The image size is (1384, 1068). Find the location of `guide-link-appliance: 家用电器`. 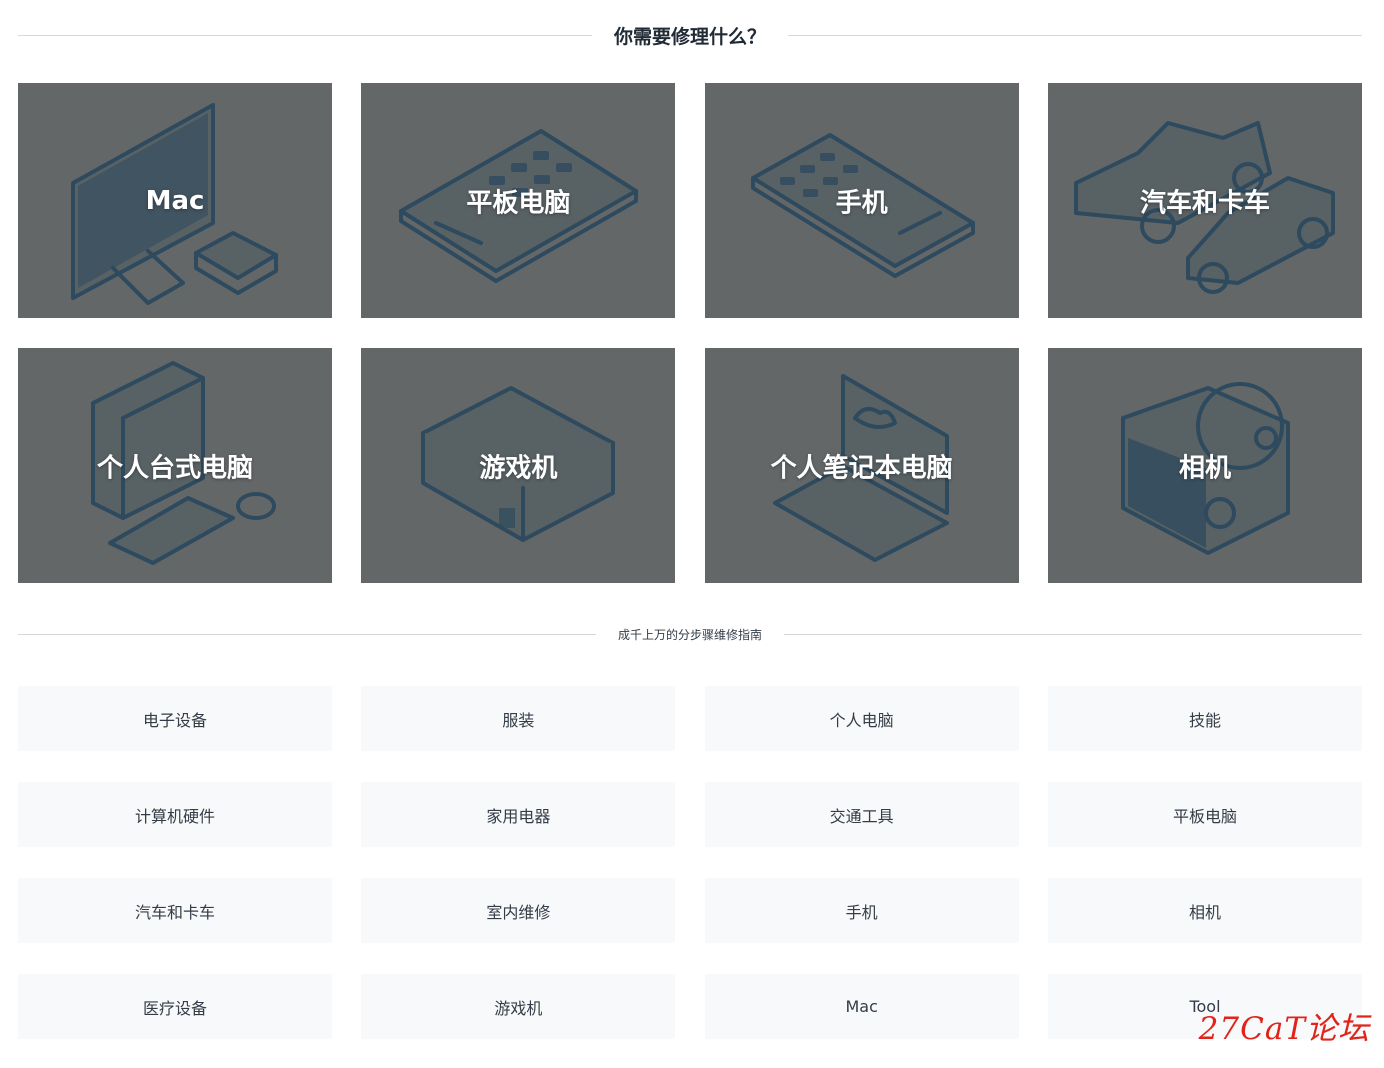

guide-link-appliance: 家用电器 is located at coordinates (518, 814).